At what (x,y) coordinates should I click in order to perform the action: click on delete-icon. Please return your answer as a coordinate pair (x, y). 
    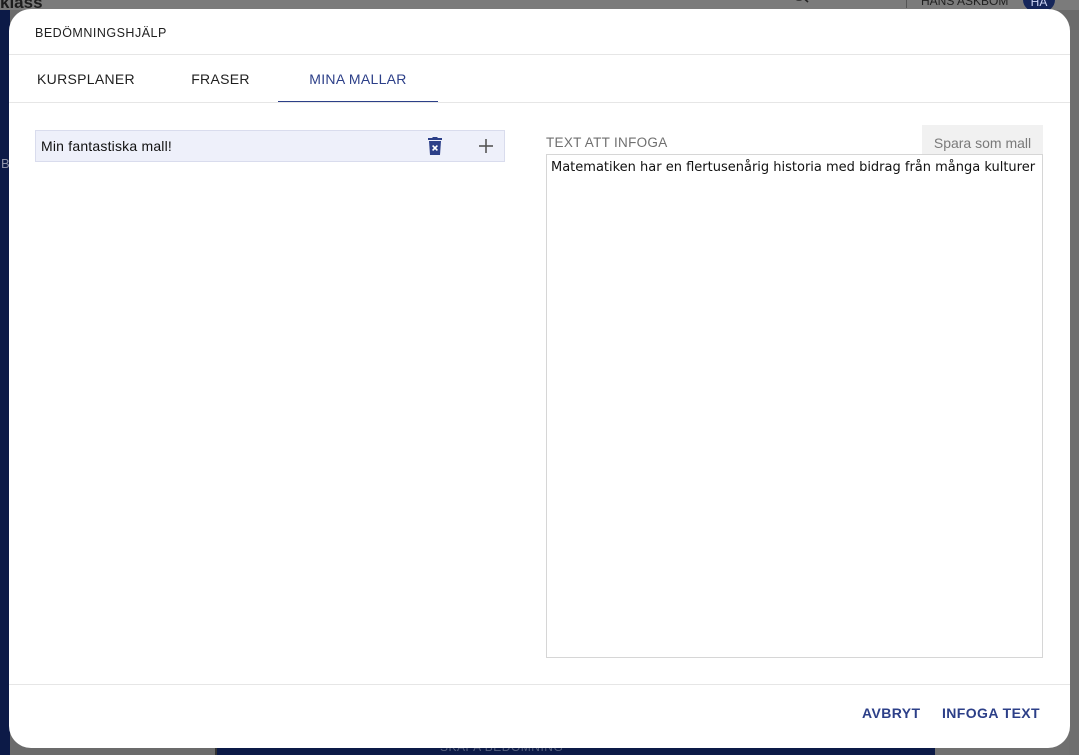
    Looking at the image, I should click on (435, 146).